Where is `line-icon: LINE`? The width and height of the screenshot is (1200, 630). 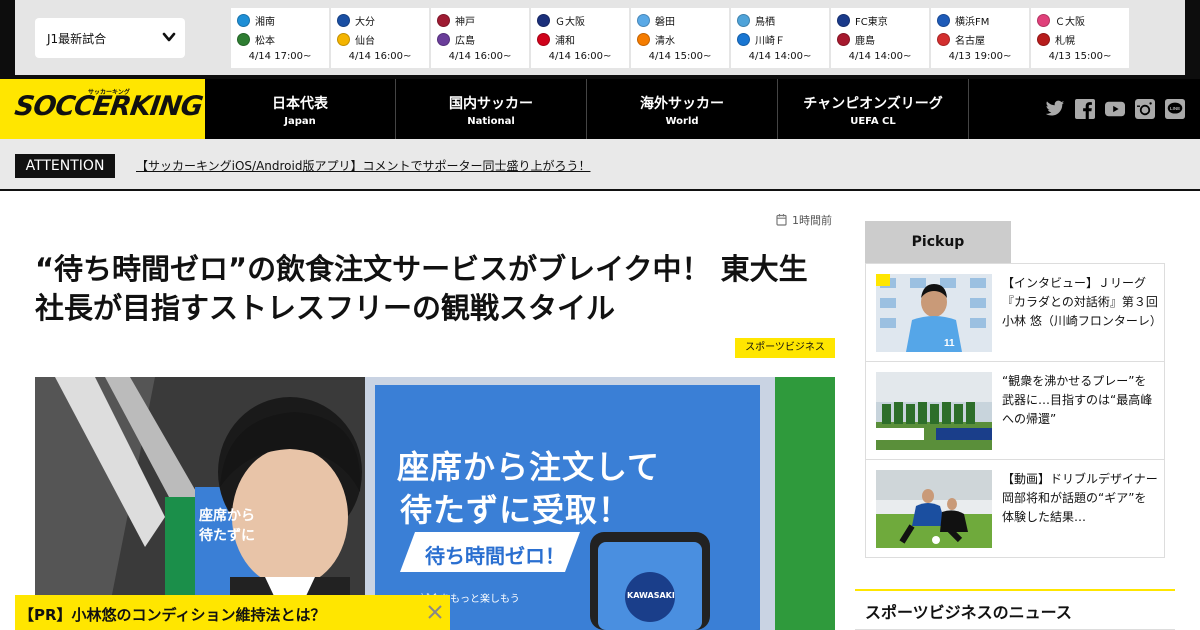
line-icon: LINE is located at coordinates (1175, 109).